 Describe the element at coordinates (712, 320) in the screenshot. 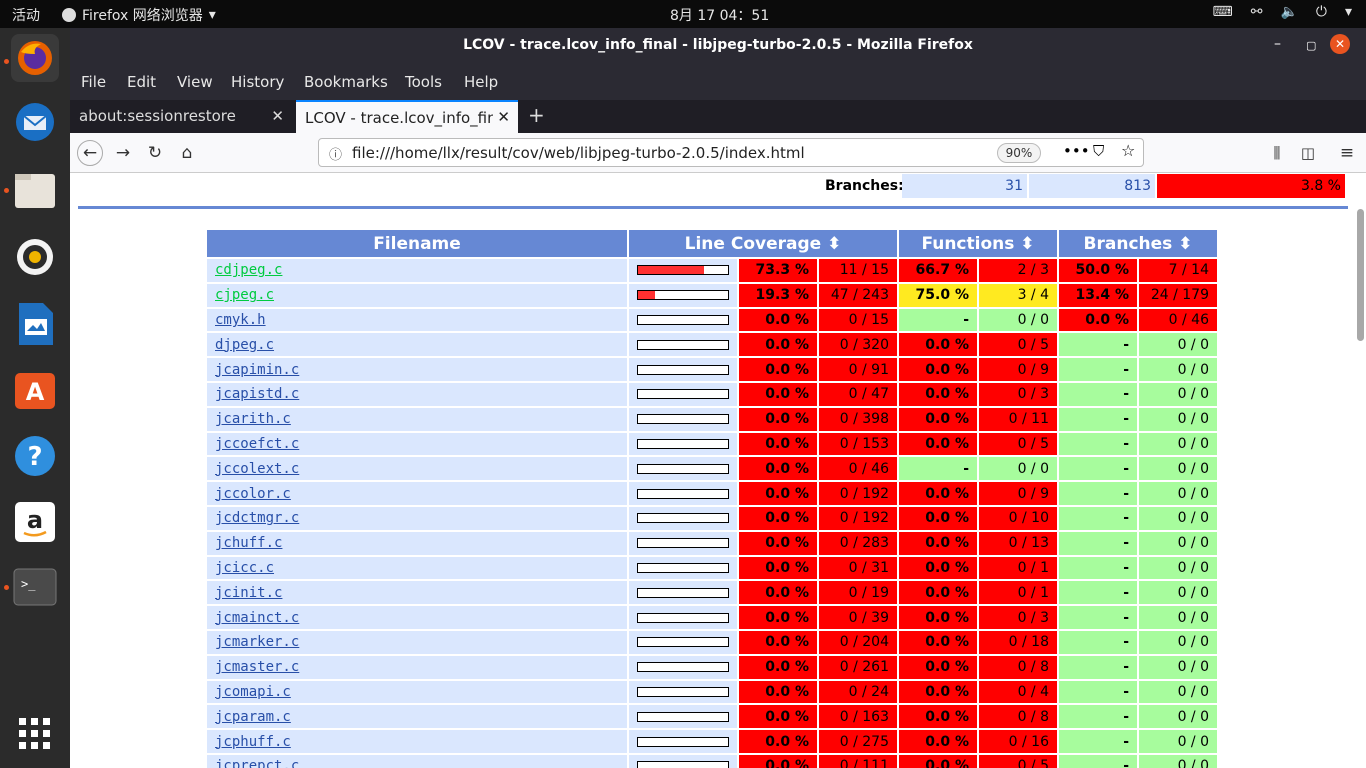

I see `table-row: cmyk.h 0.0 % 0 / 15-0 / 0 0.0 % 0 / 46` at that location.